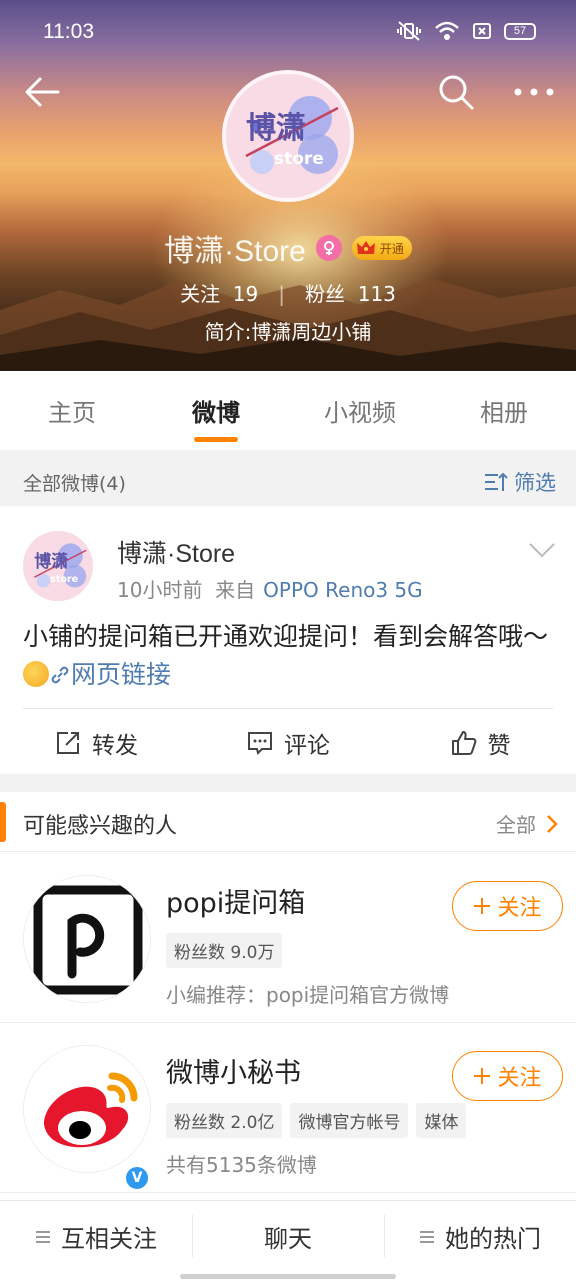  I want to click on person-tags: 粉丝数 9.0万, so click(224, 950).